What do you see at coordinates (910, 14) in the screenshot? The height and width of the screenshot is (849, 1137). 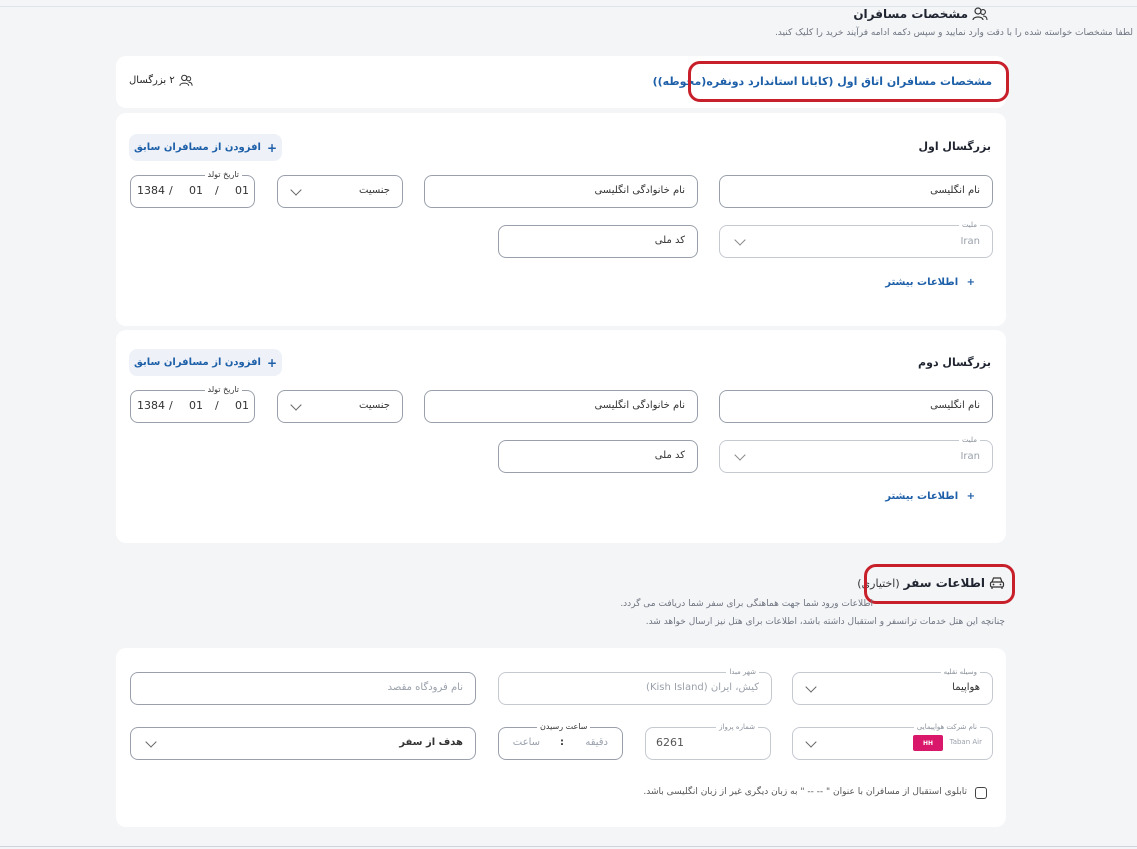 I see `passengers-section-title: مشخصات مسافران` at bounding box center [910, 14].